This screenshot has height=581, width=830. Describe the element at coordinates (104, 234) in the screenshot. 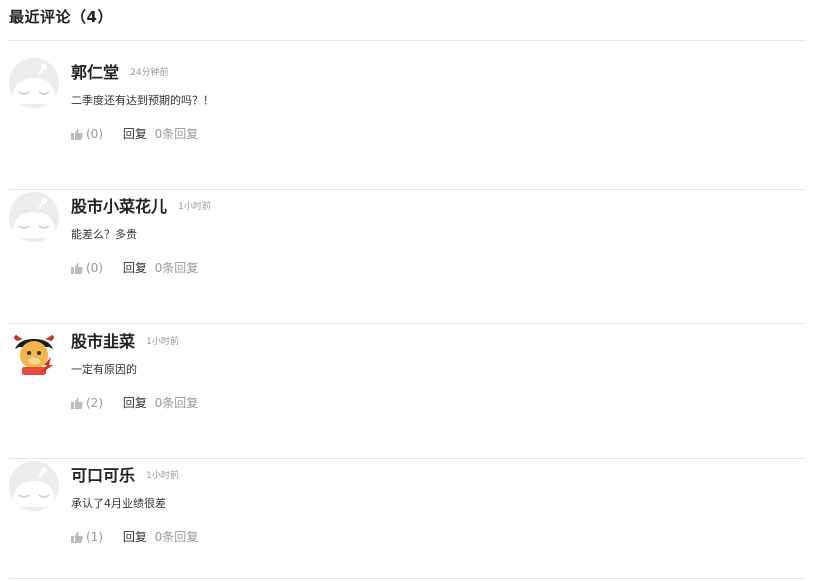

I see `comment-text: 能差么？多贵` at that location.